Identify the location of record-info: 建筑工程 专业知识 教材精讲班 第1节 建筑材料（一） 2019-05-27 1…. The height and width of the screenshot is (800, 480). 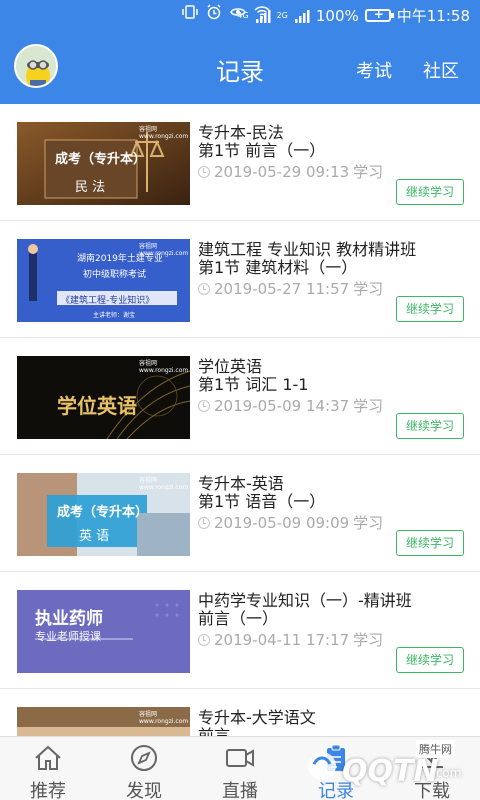
(334, 270).